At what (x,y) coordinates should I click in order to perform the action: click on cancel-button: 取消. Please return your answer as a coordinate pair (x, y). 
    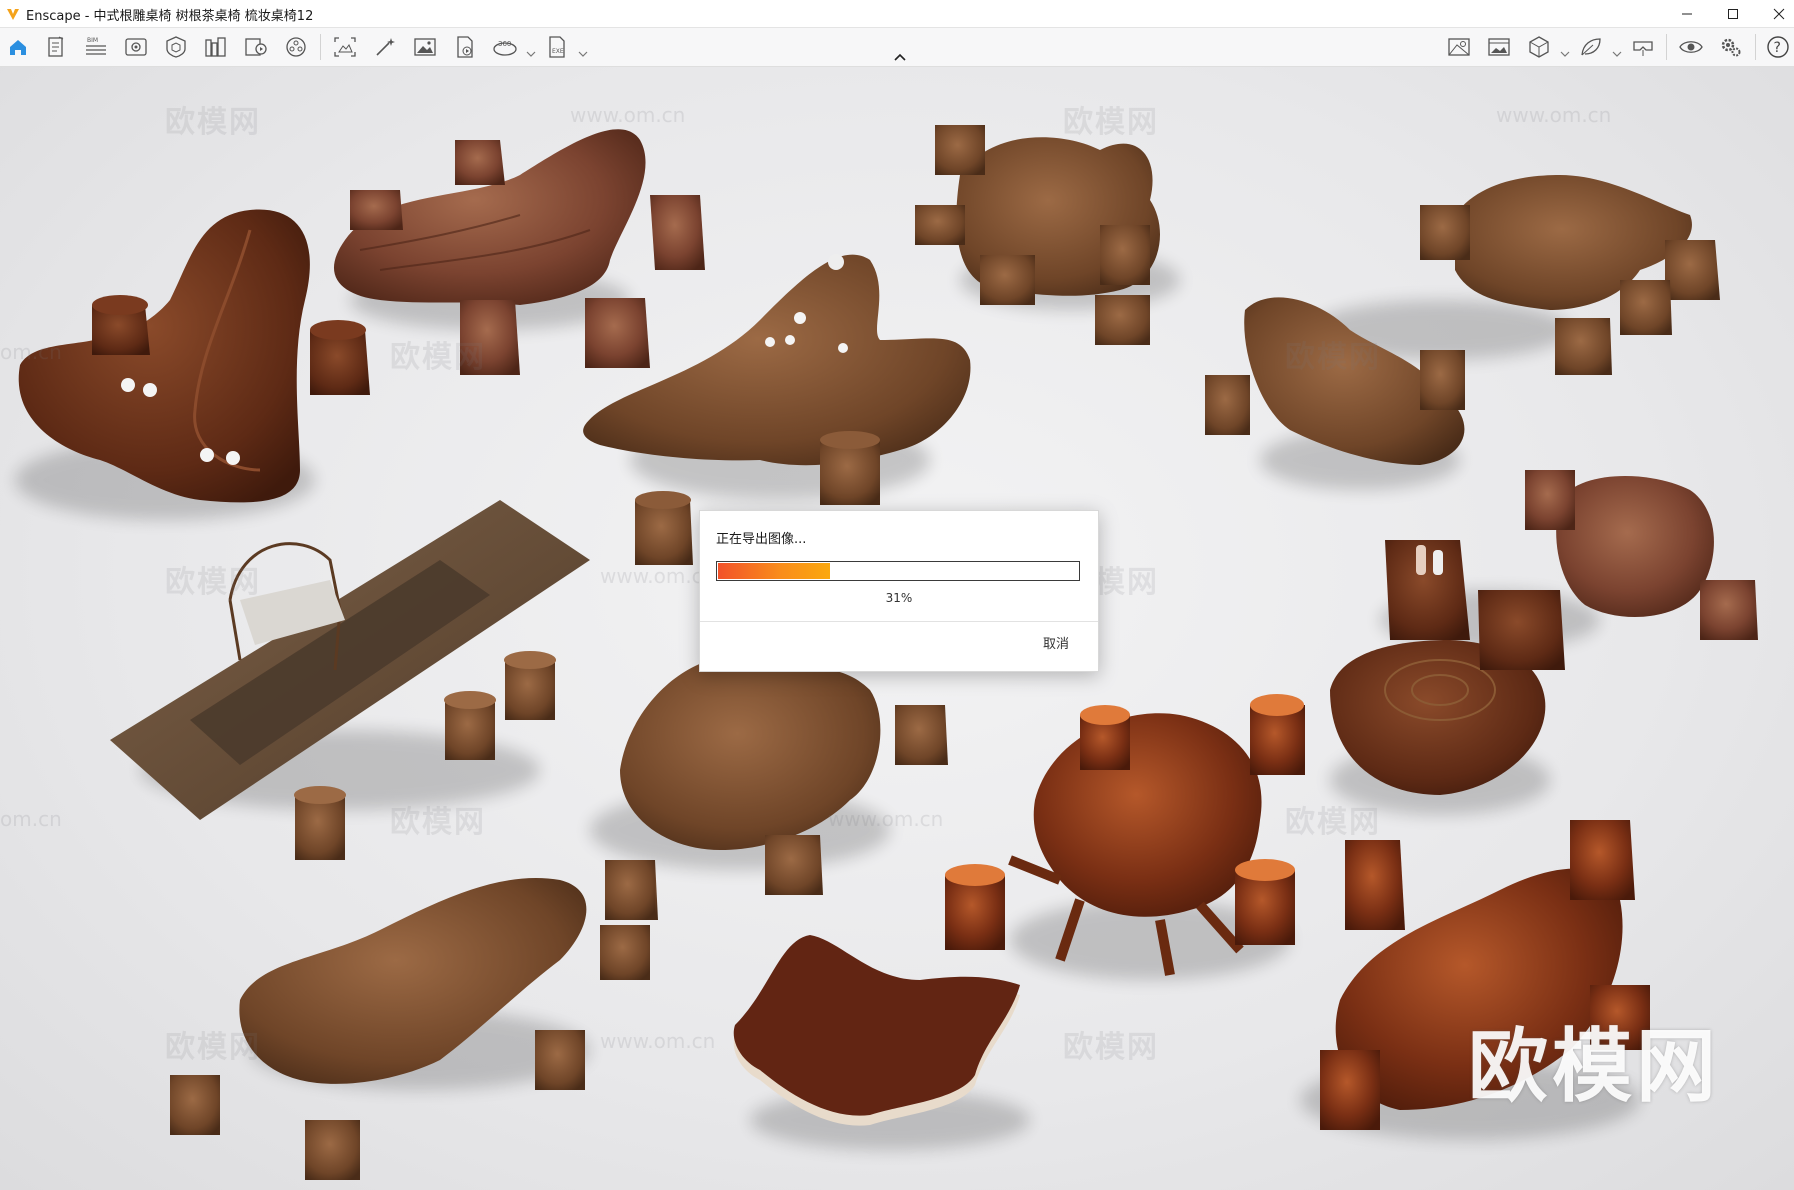
    Looking at the image, I should click on (1056, 645).